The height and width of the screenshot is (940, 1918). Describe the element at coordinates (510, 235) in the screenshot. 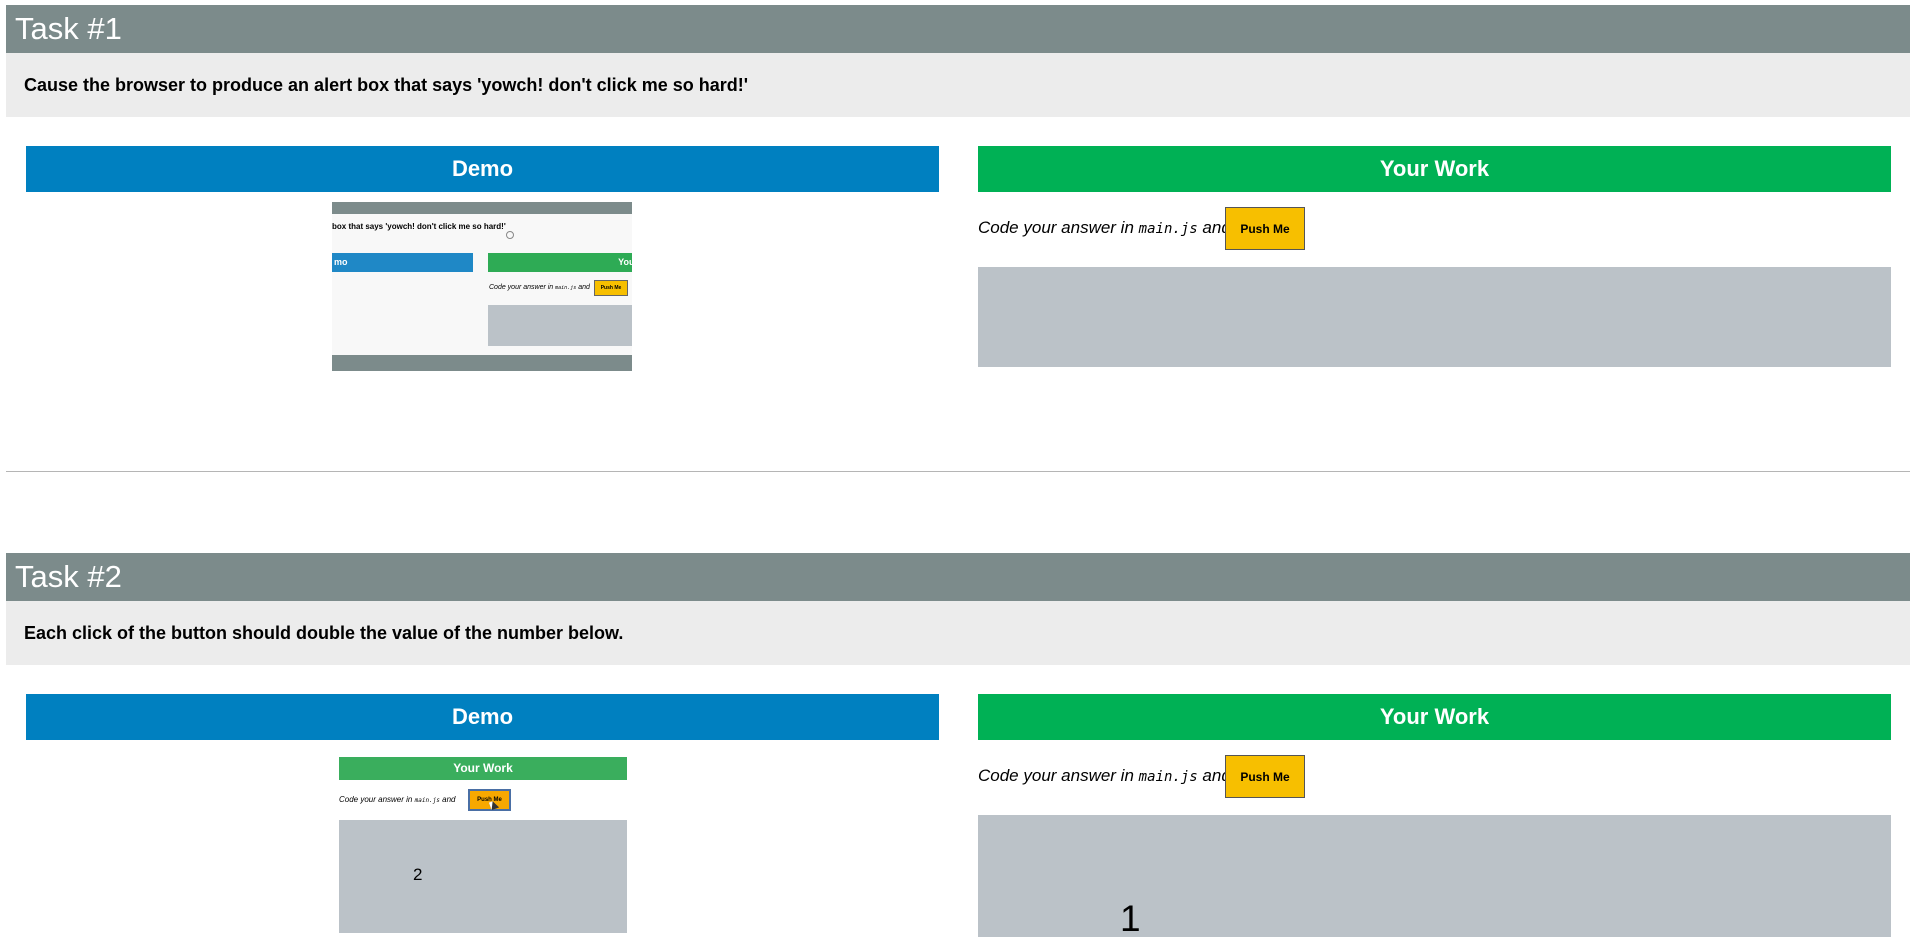

I see `spinner-icon` at that location.